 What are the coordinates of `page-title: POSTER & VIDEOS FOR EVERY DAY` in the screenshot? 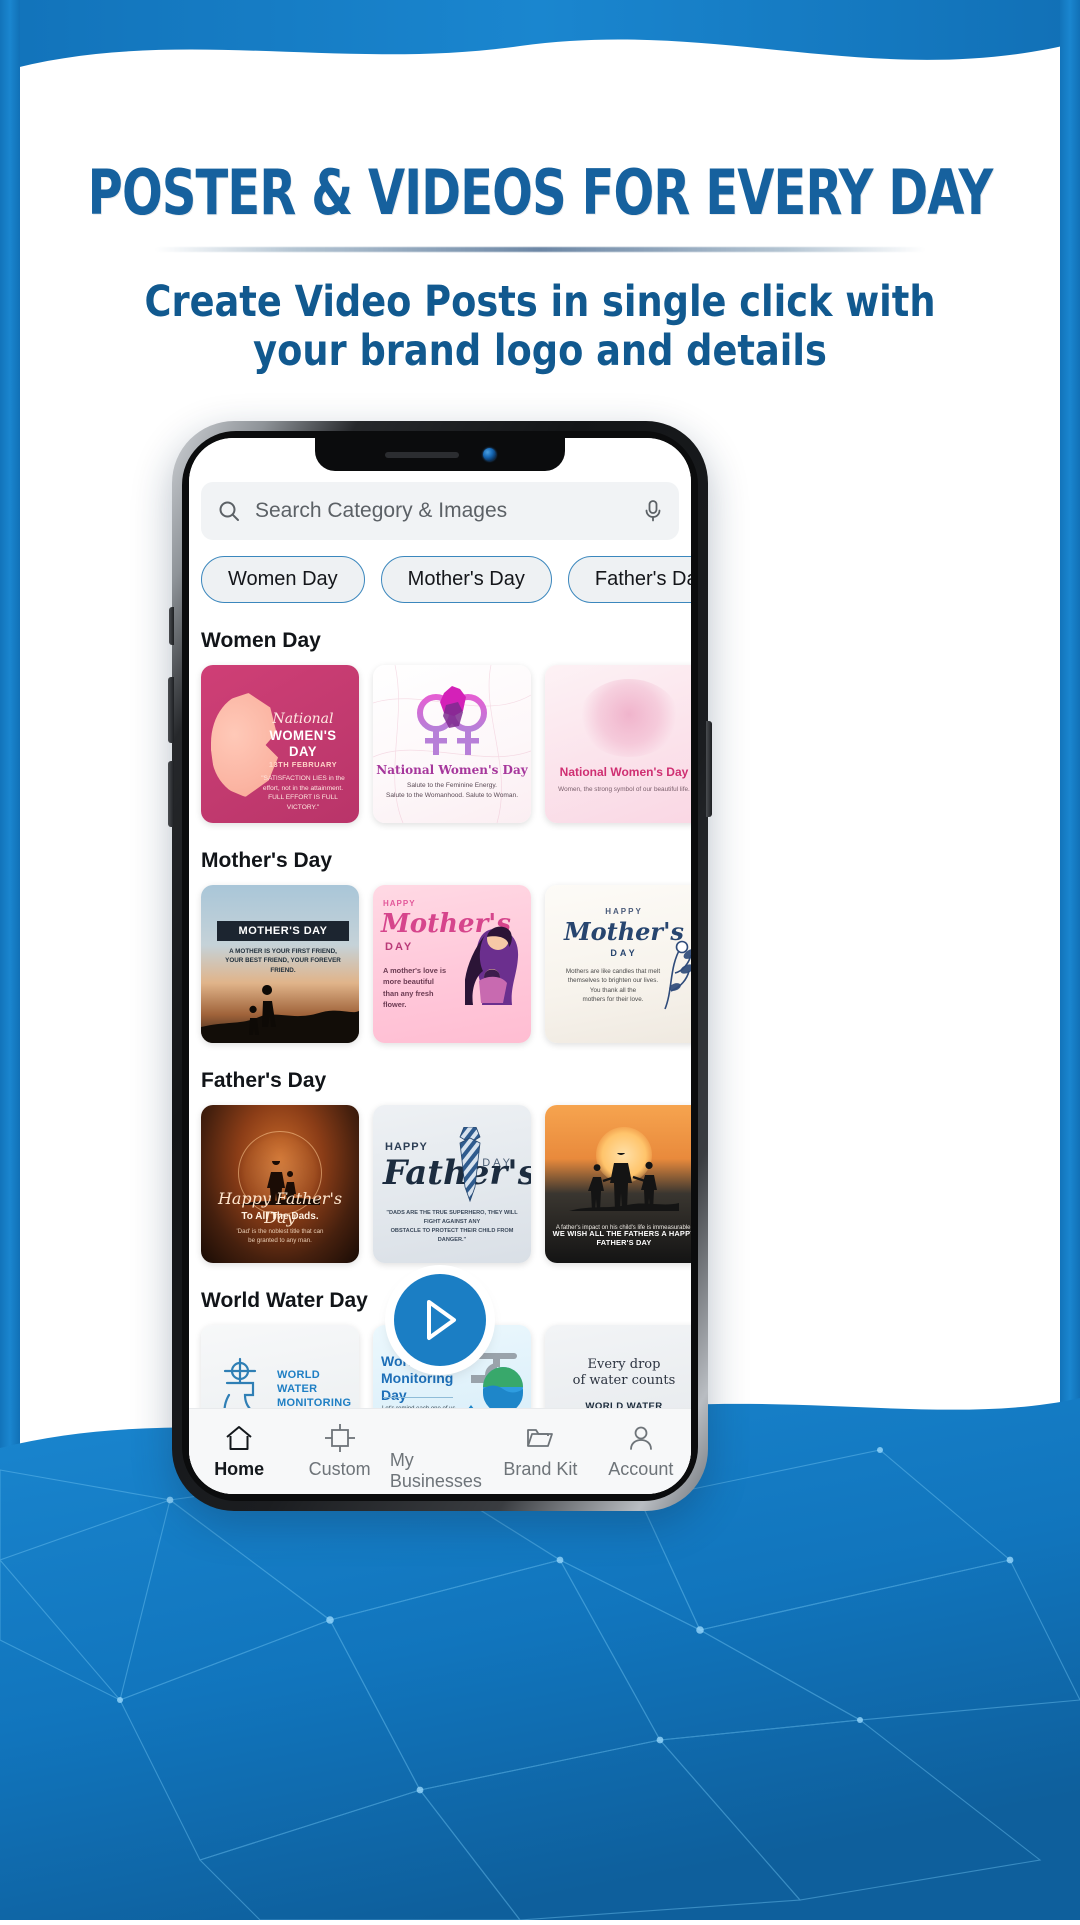 It's located at (540, 192).